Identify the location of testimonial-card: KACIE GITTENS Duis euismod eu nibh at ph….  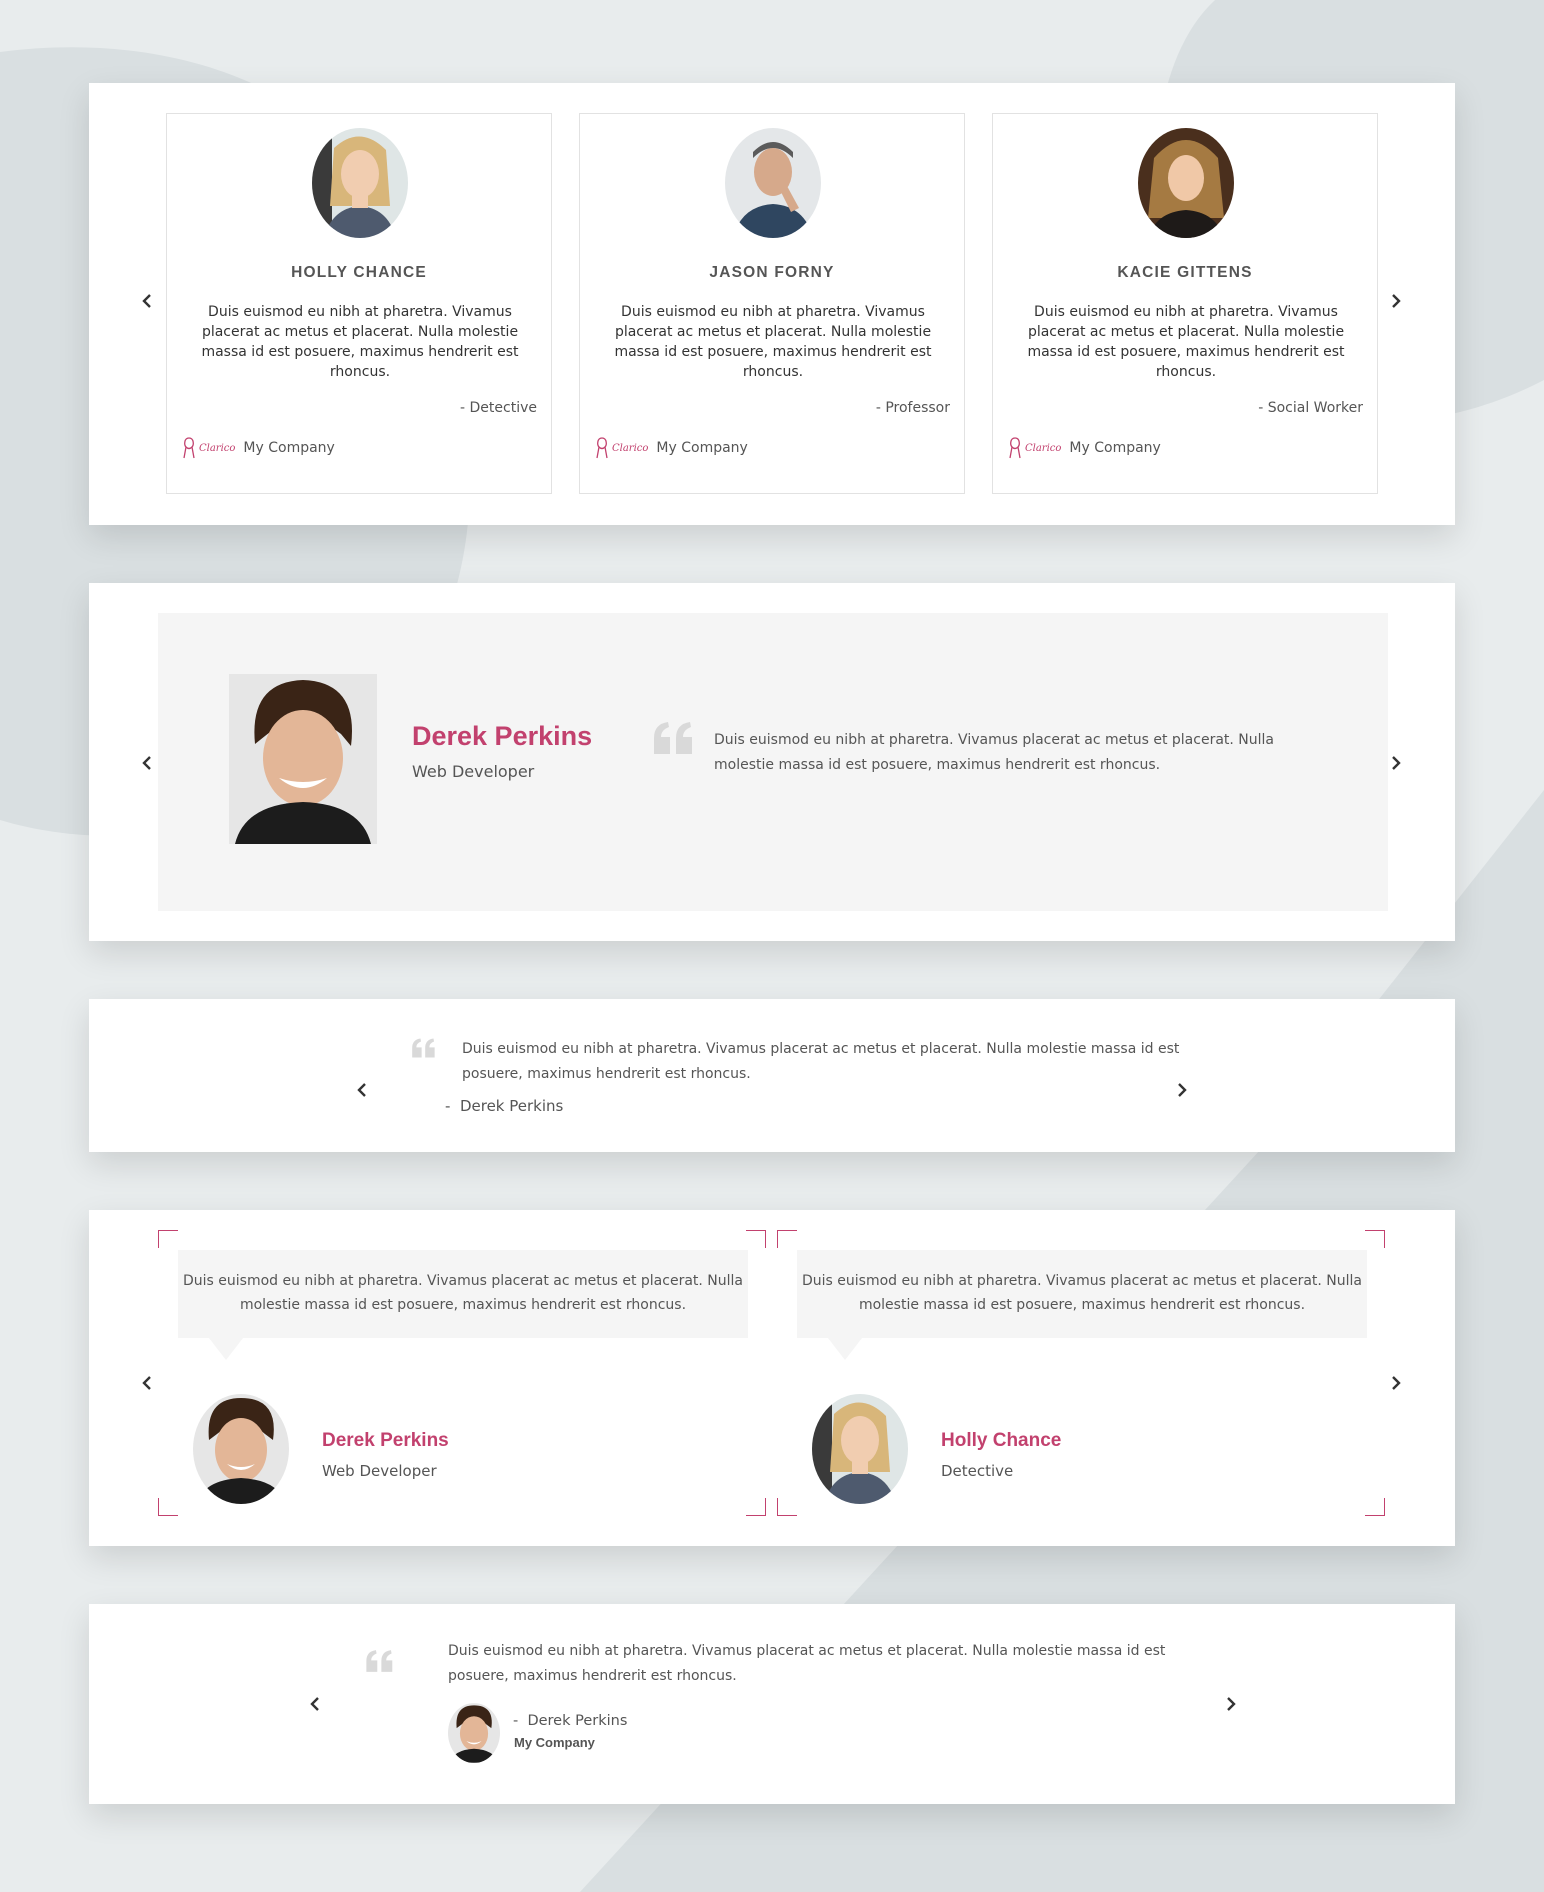
(1185, 303).